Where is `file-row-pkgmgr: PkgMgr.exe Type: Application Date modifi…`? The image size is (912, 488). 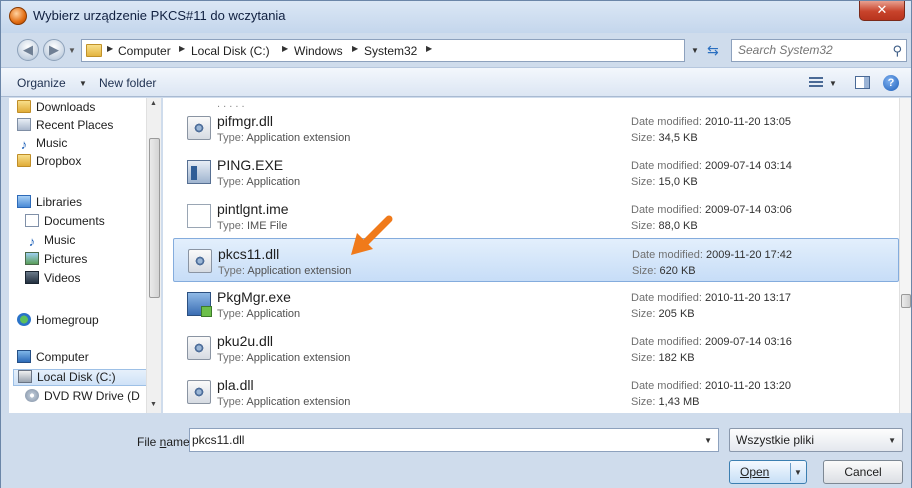
file-row-pkgmgr: PkgMgr.exe Type: Application Date modifi… is located at coordinates (536, 304).